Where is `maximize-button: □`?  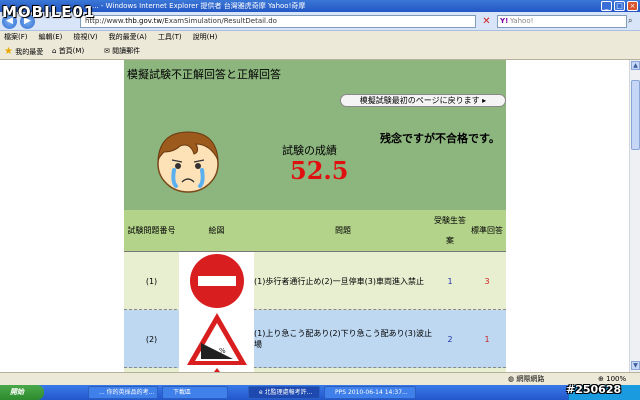 maximize-button: □ is located at coordinates (619, 6).